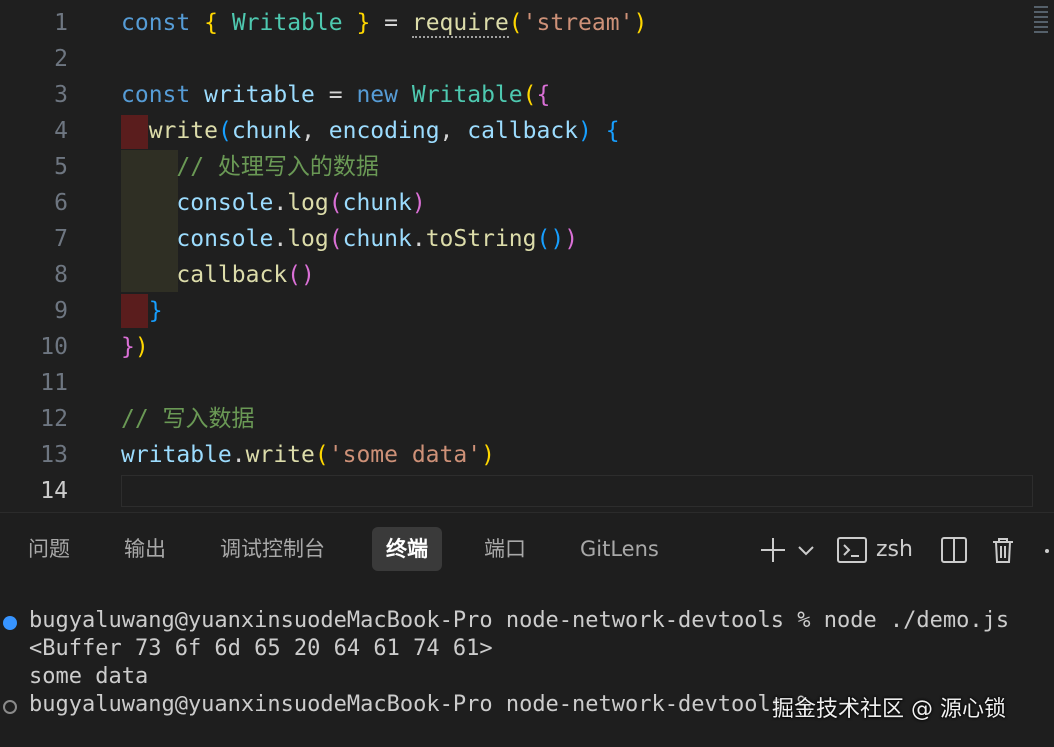 This screenshot has width=1054, height=747. Describe the element at coordinates (61, 275) in the screenshot. I see `line-number: 8` at that location.